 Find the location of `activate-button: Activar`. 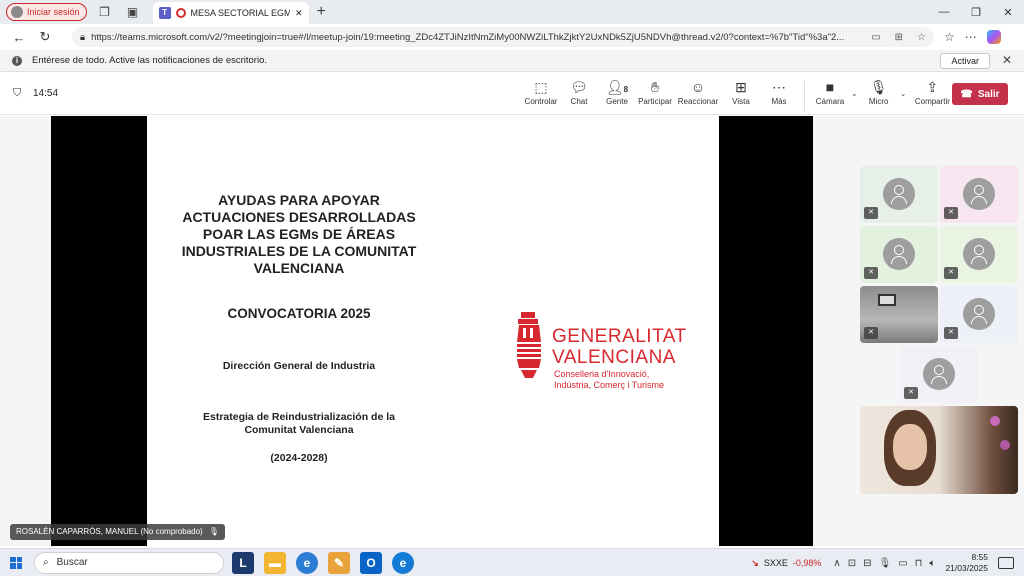

activate-button: Activar is located at coordinates (965, 61).